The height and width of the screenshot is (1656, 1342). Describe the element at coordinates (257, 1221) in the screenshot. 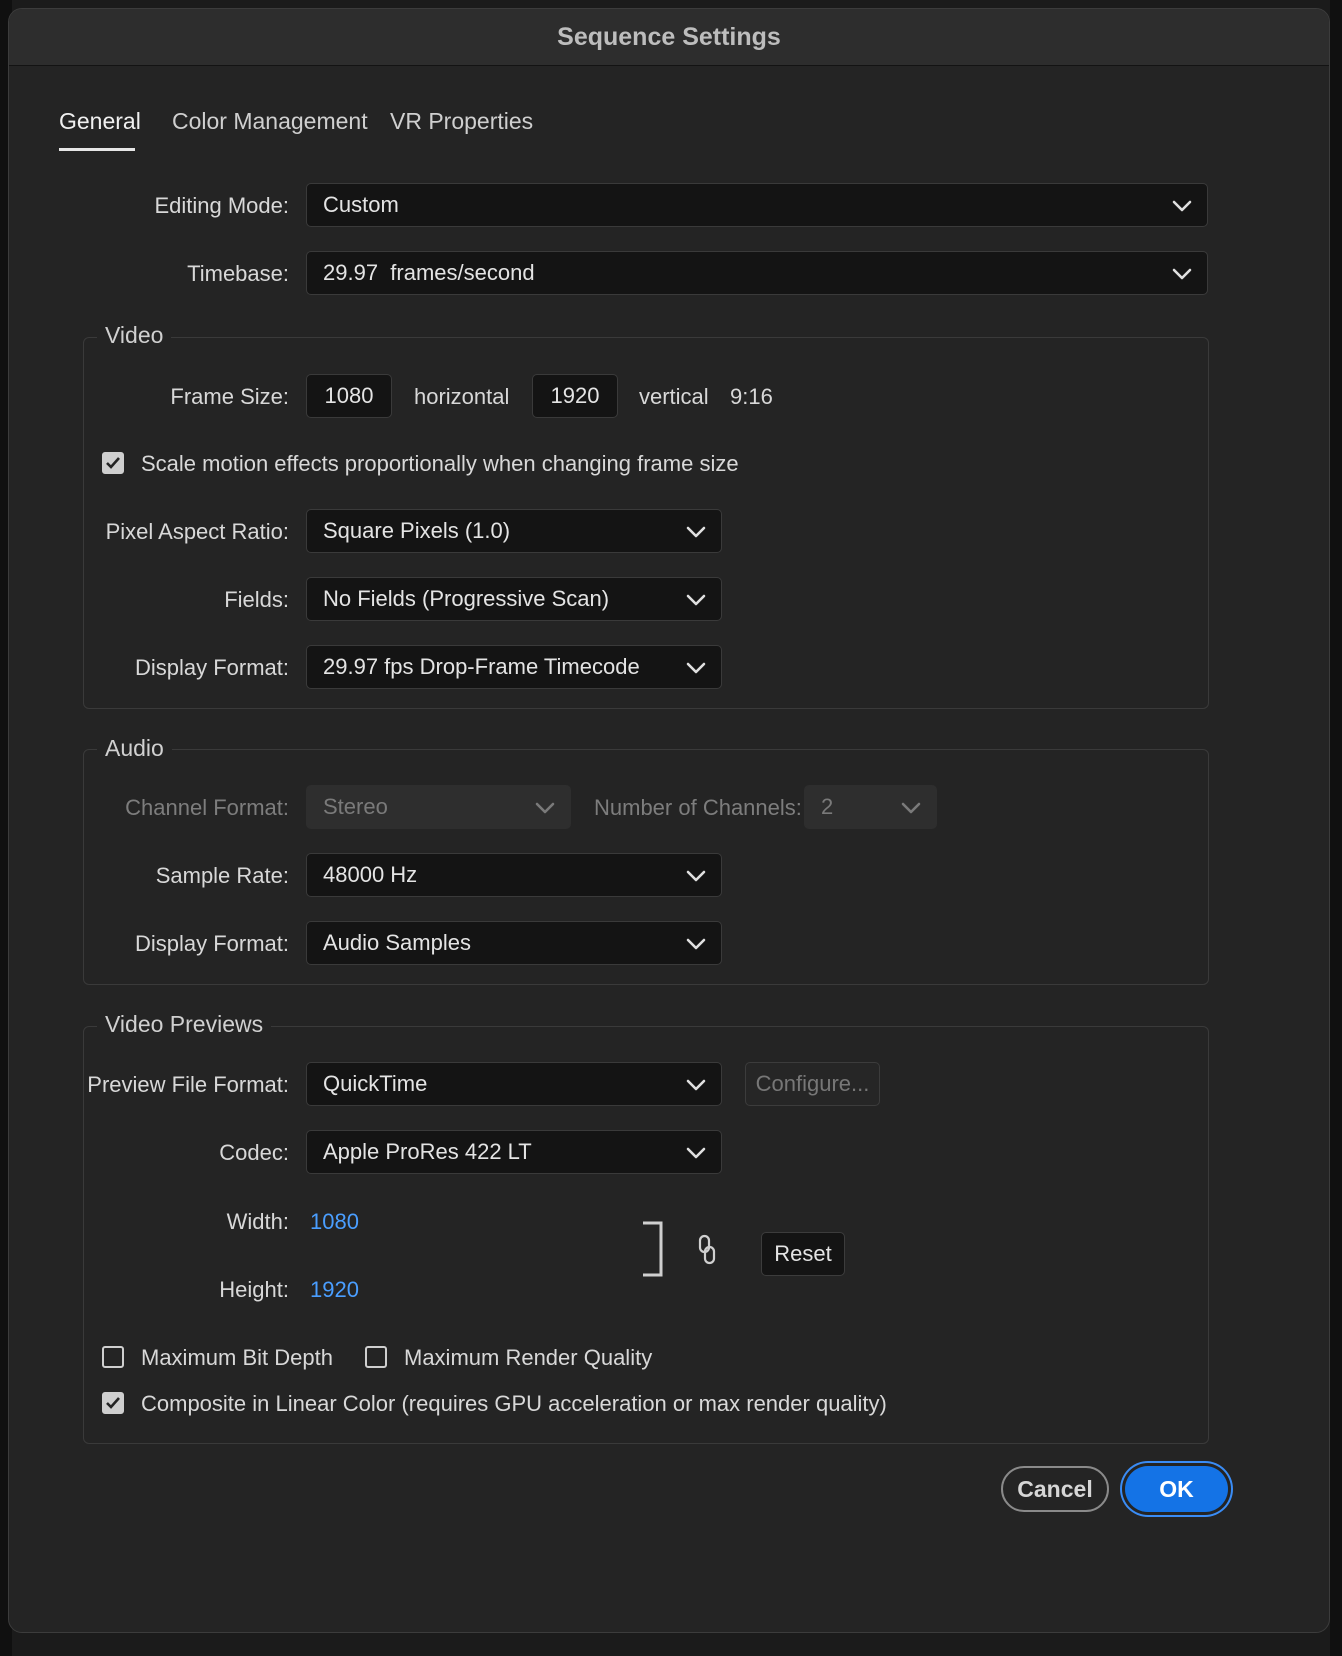

I see `width-label: Width:` at that location.